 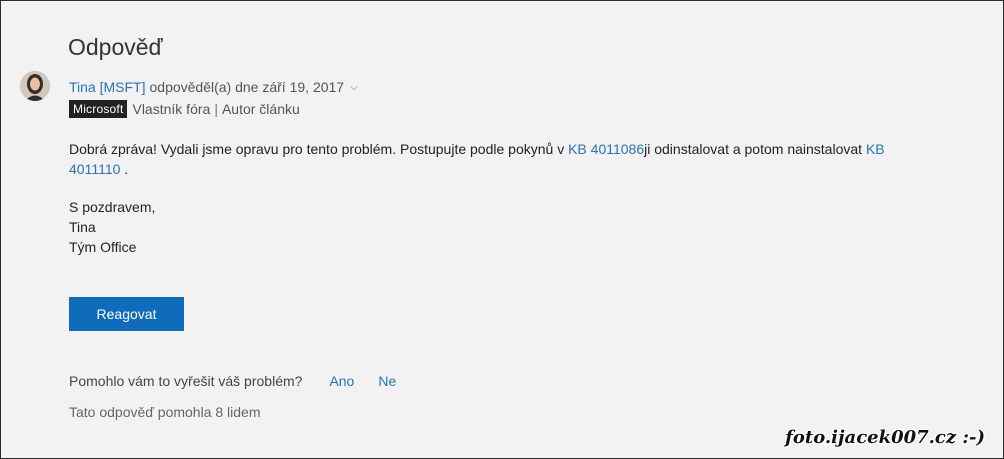 What do you see at coordinates (354, 87) in the screenshot?
I see `chevron-down-icon: ⌵` at bounding box center [354, 87].